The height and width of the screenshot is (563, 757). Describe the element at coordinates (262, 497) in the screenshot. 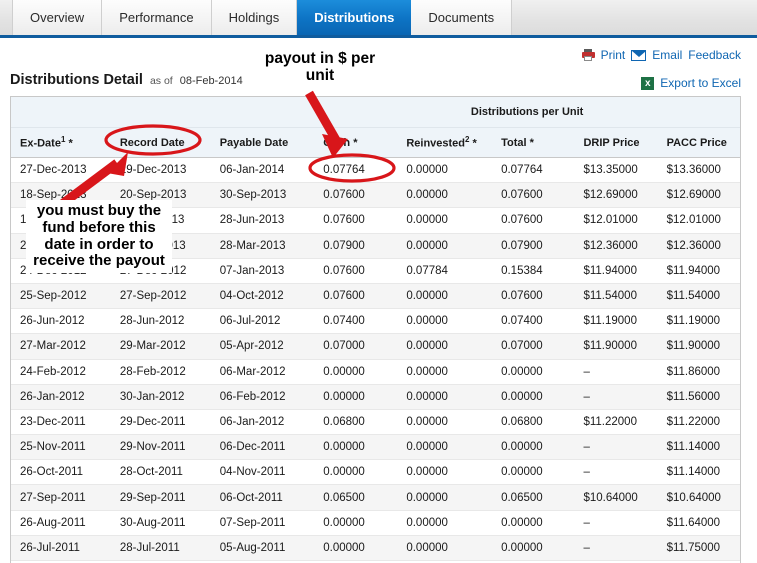

I see `cell-payable-date: 06-Oct-2011` at that location.